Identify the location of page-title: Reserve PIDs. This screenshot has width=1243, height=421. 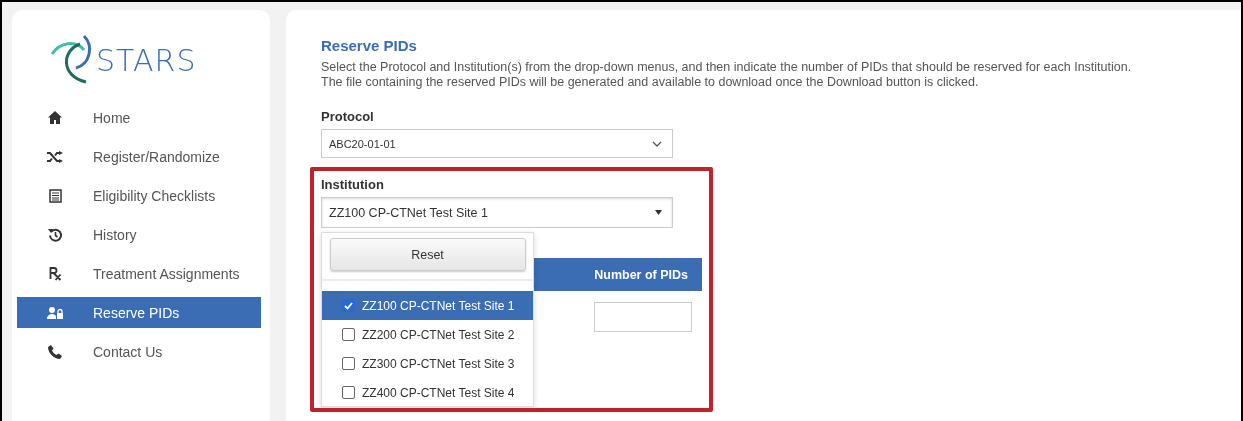
(369, 45).